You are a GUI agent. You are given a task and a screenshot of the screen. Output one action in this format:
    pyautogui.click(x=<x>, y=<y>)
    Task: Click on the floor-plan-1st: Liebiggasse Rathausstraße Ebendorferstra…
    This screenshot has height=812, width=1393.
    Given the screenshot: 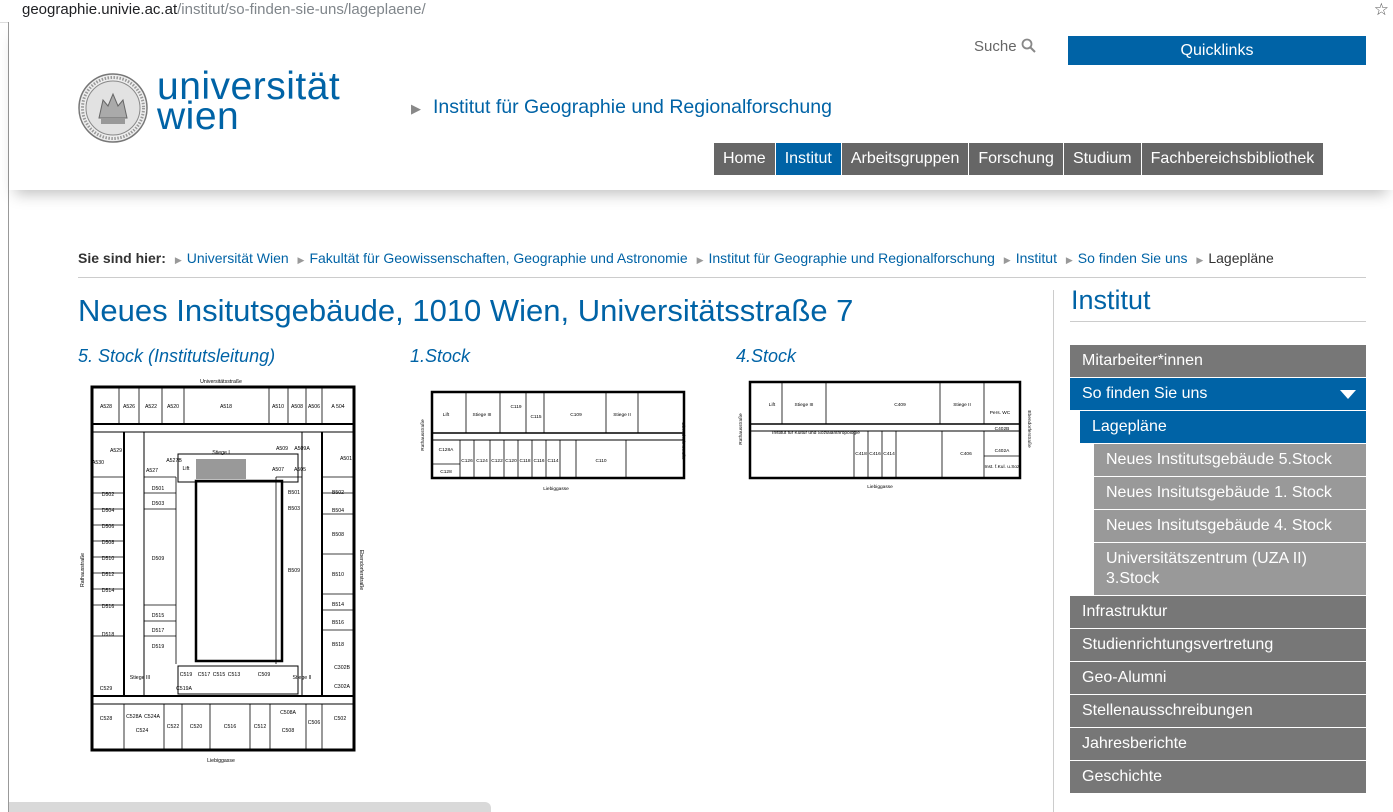 What is the action you would take?
    pyautogui.click(x=553, y=438)
    